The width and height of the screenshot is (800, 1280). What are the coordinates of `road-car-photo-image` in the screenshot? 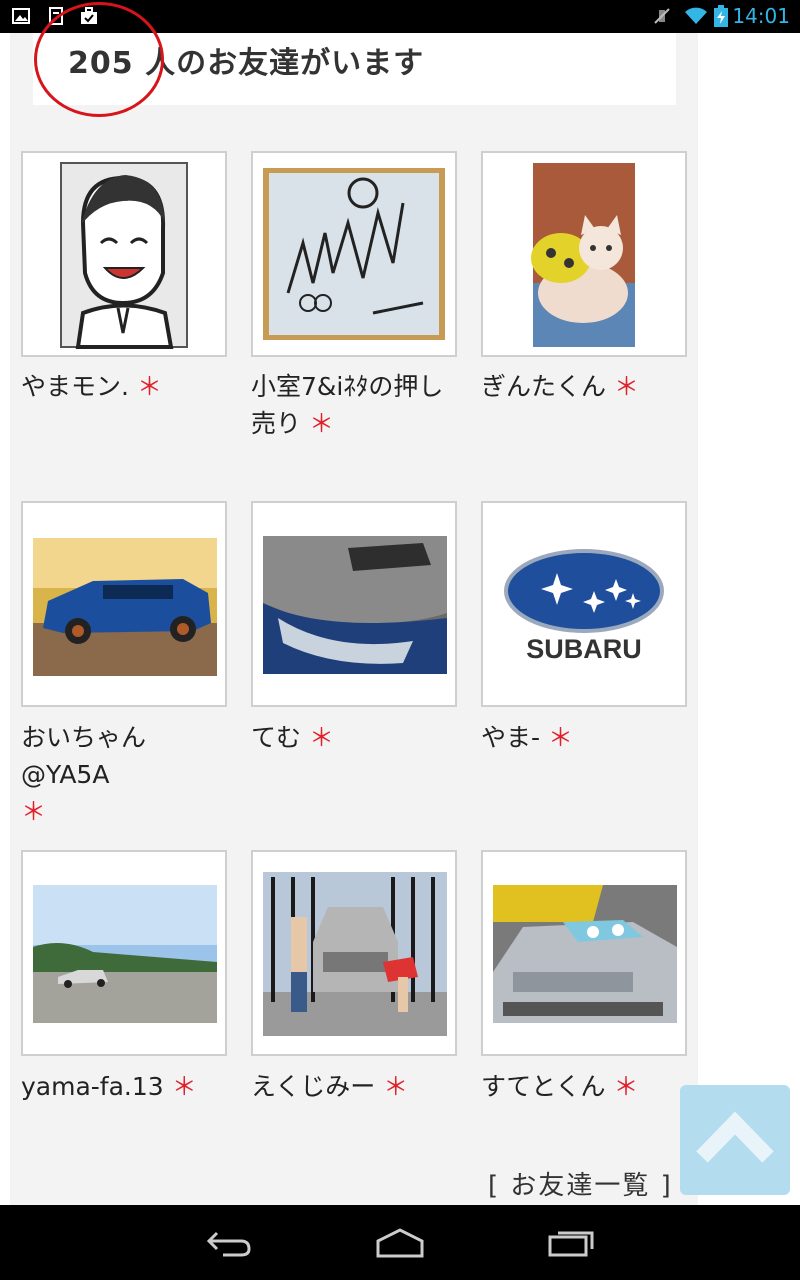 It's located at (125, 954).